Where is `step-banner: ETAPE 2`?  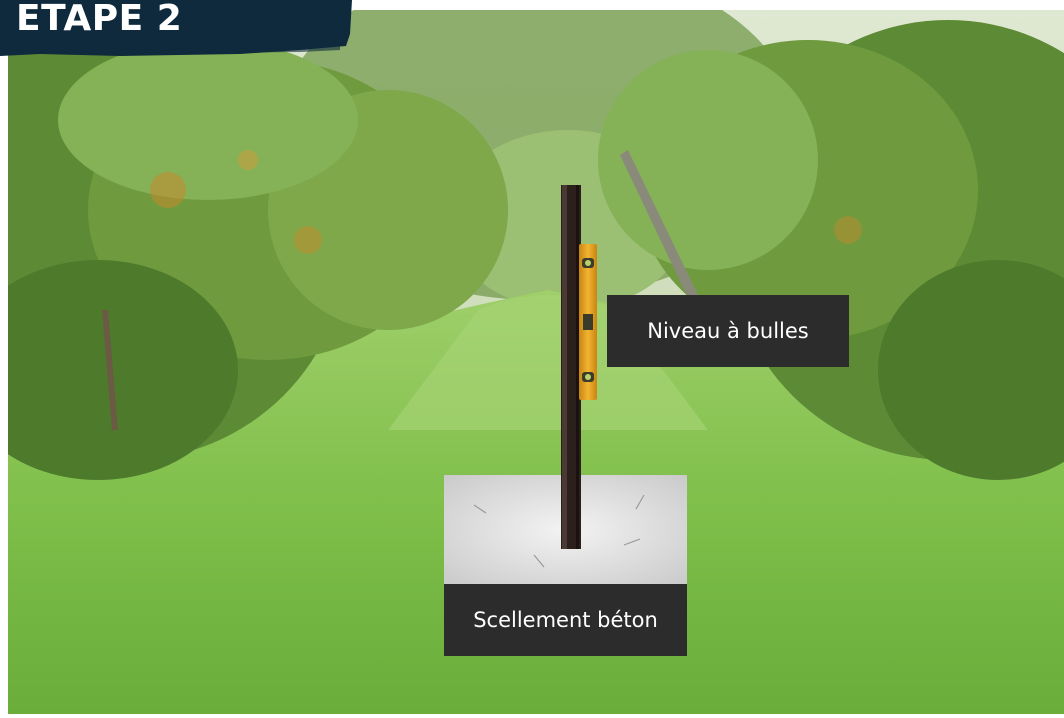 step-banner: ETAPE 2 is located at coordinates (176, 29).